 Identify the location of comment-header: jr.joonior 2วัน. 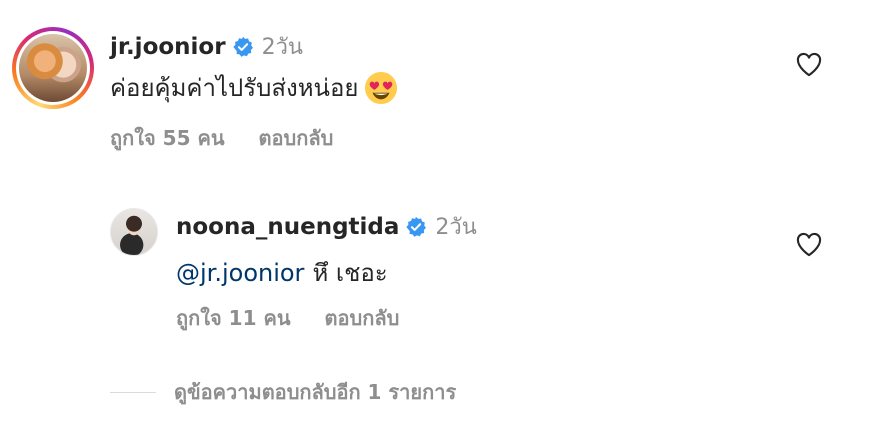
(206, 46).